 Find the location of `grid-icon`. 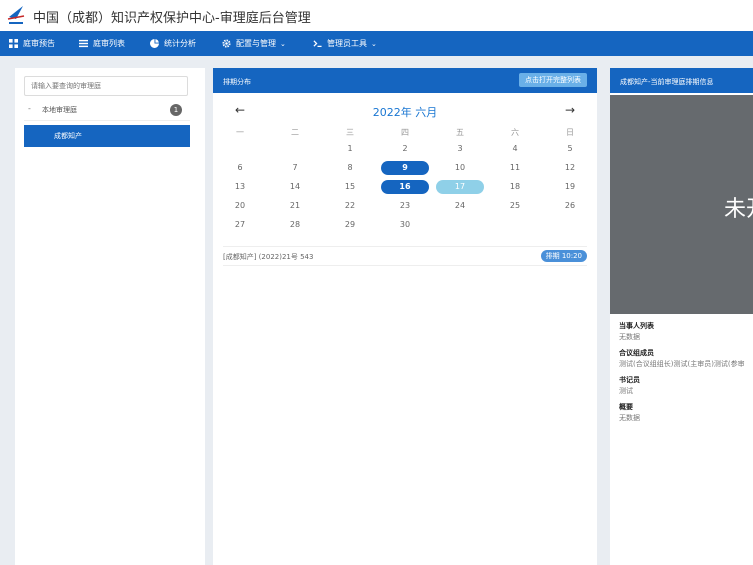

grid-icon is located at coordinates (13, 43).